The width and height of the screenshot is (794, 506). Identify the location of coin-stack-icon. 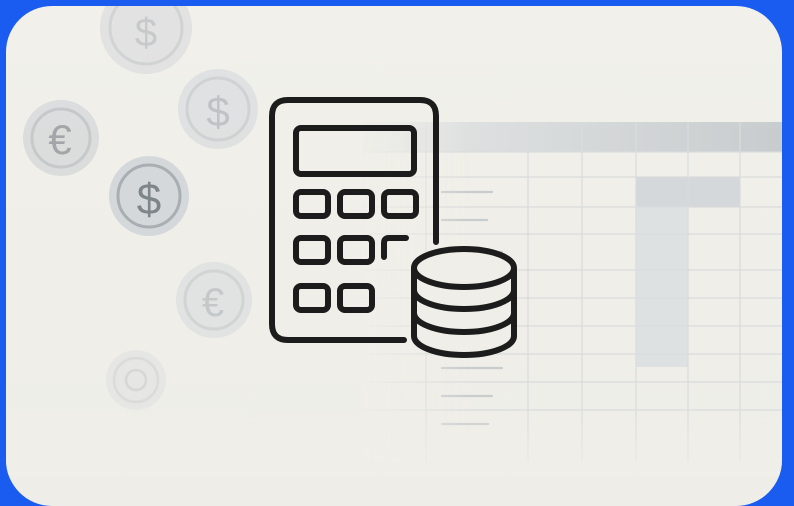
(464, 302).